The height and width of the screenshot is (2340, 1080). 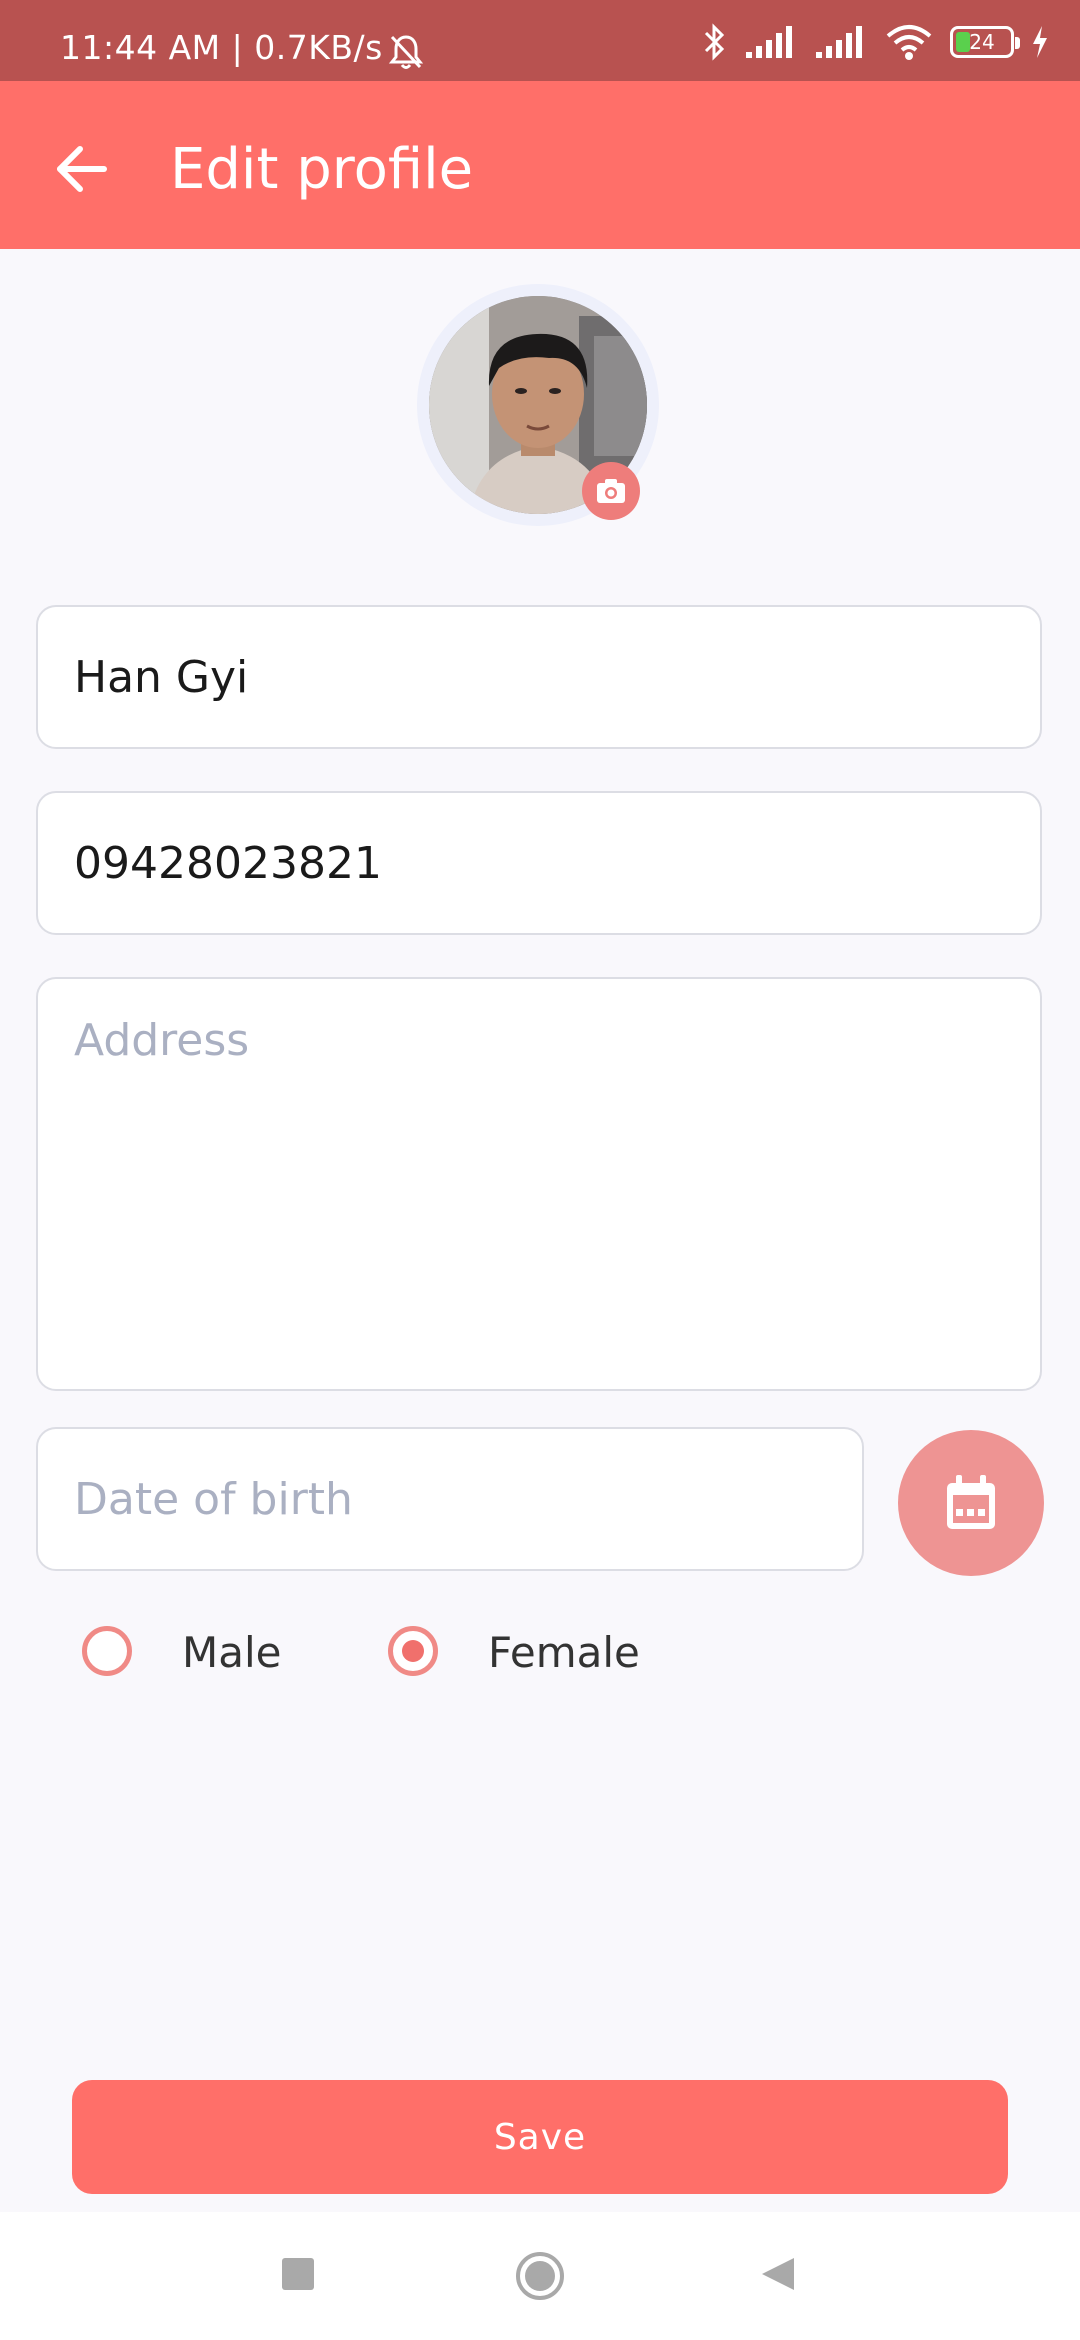 What do you see at coordinates (540, 40) in the screenshot?
I see `status-bar: 11:44 AM | 0.7KB/s 24` at bounding box center [540, 40].